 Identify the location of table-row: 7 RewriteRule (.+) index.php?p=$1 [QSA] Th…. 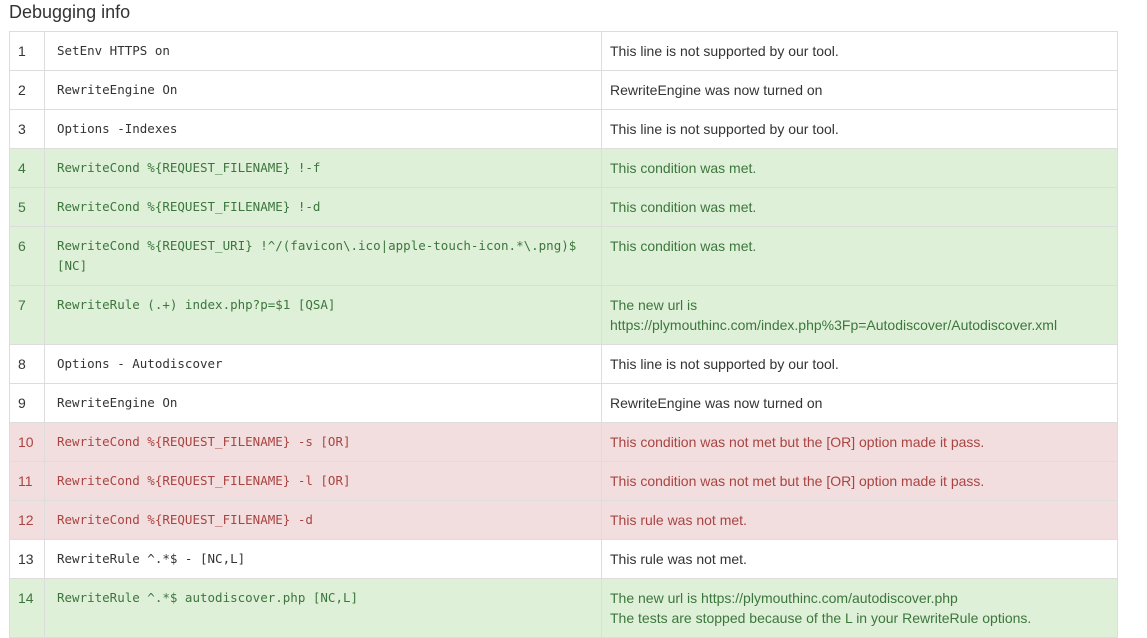
(563, 315).